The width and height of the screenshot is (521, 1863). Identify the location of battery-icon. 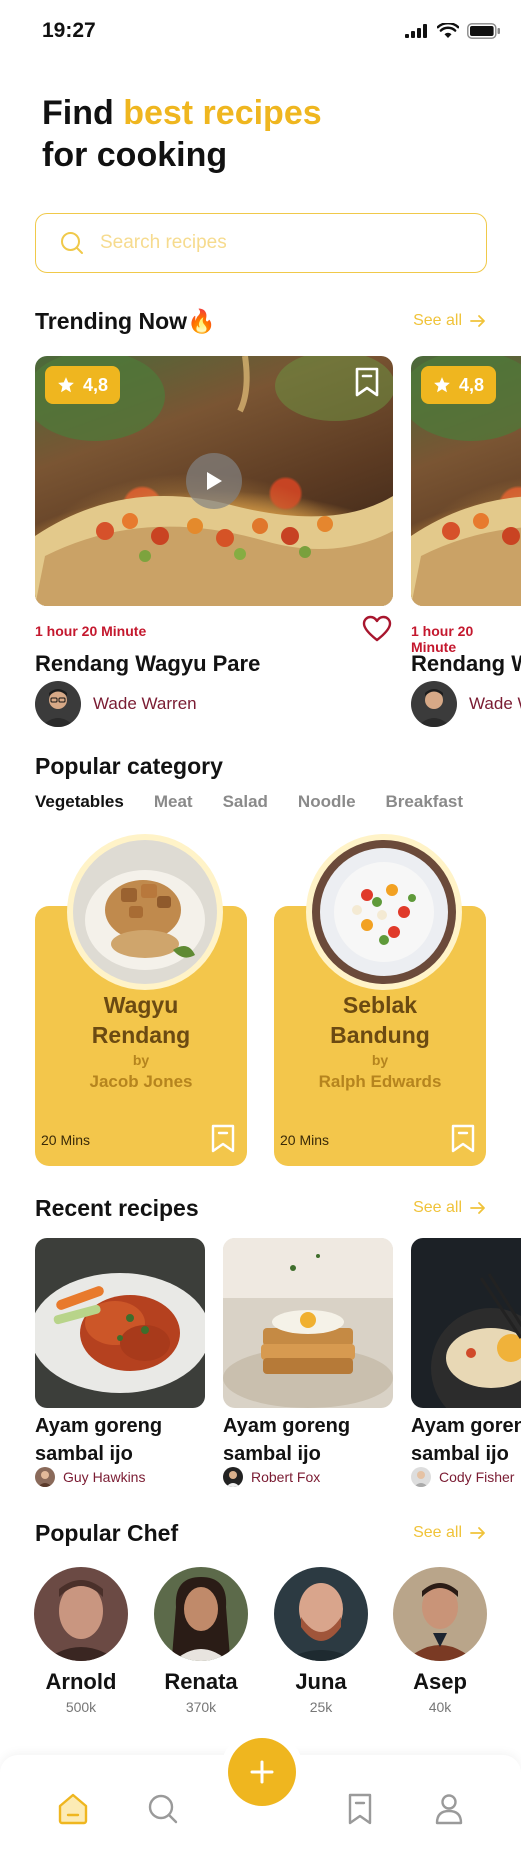
(483, 31).